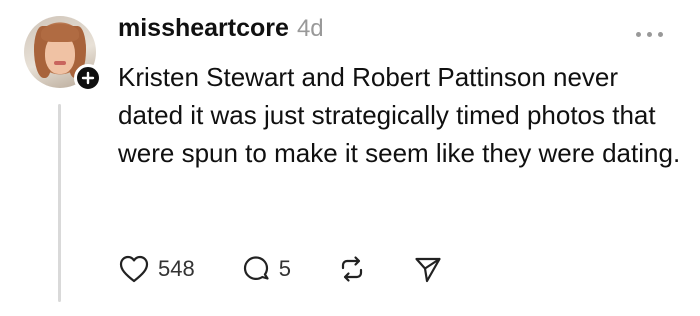  What do you see at coordinates (60, 33) in the screenshot?
I see `avatar-hair` at bounding box center [60, 33].